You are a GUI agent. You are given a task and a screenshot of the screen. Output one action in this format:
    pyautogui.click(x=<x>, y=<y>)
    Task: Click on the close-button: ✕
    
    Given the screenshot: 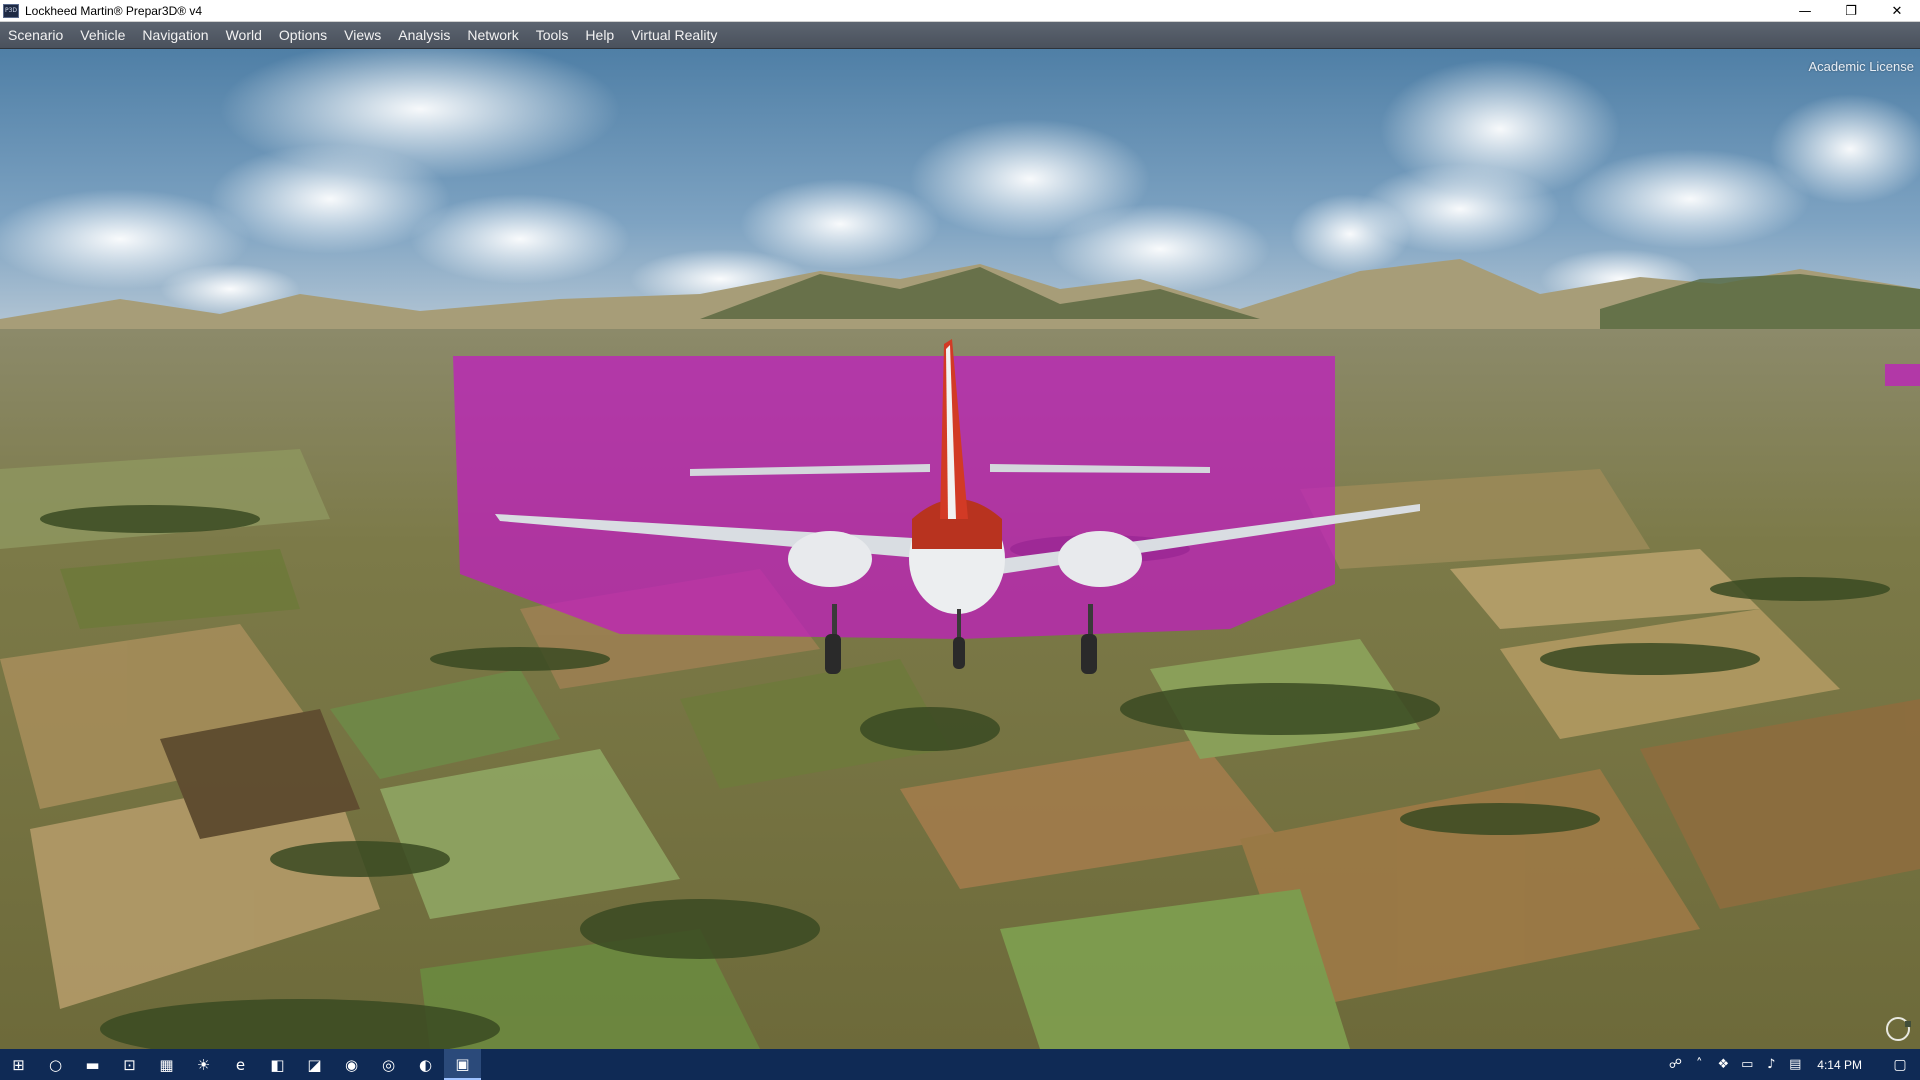 What is the action you would take?
    pyautogui.click(x=1897, y=11)
    